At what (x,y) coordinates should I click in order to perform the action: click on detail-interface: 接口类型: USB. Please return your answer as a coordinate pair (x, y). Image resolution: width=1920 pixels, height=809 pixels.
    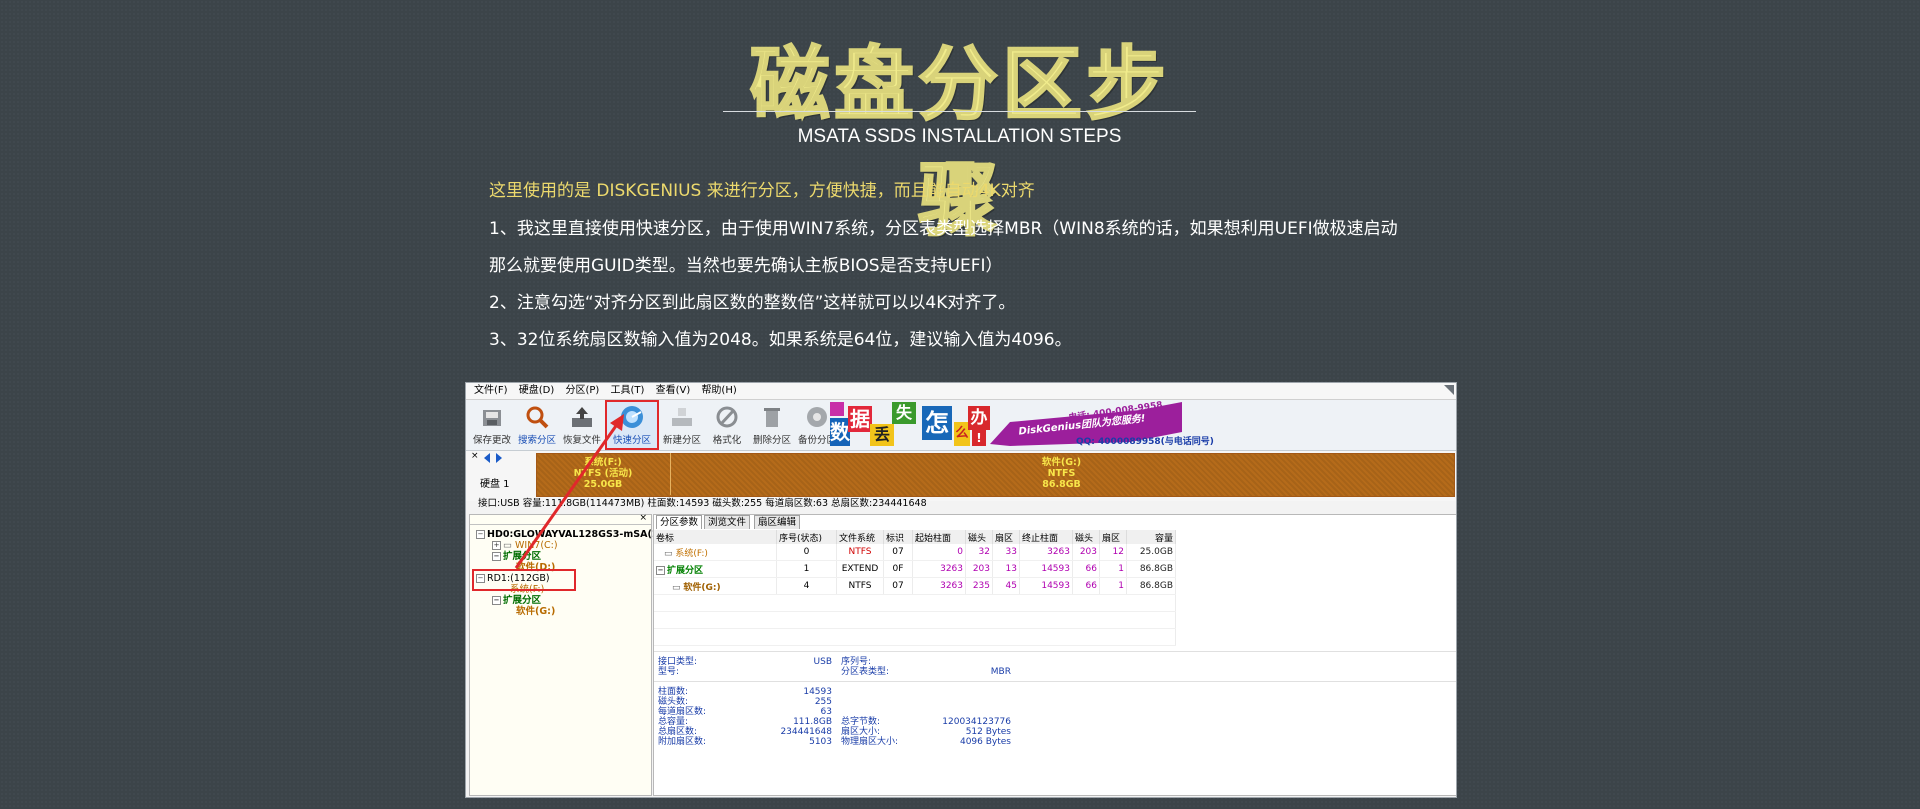
    Looking at the image, I should click on (745, 662).